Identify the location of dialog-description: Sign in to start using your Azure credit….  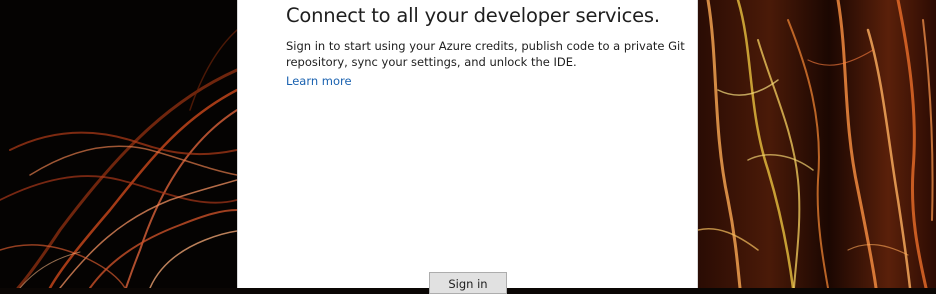
(485, 54).